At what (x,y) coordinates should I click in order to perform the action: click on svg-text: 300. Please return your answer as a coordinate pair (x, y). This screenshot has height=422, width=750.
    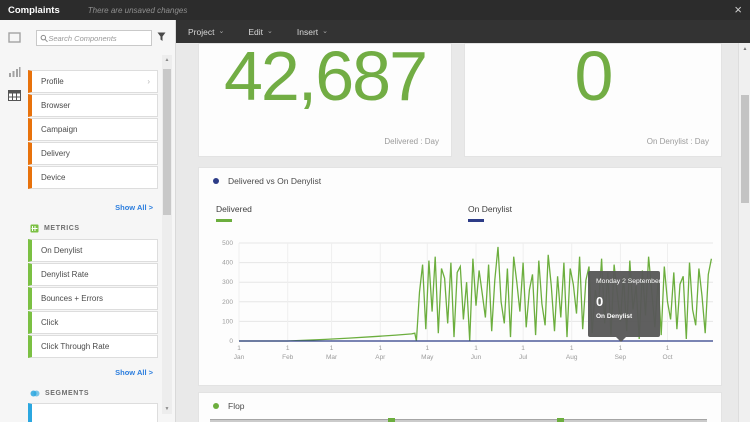
    Looking at the image, I should click on (227, 282).